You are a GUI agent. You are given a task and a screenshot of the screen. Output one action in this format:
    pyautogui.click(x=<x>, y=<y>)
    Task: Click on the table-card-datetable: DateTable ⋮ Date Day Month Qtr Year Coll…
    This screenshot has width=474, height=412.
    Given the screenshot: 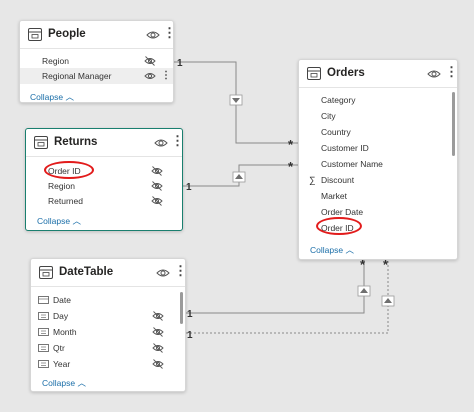 What is the action you would take?
    pyautogui.click(x=108, y=325)
    